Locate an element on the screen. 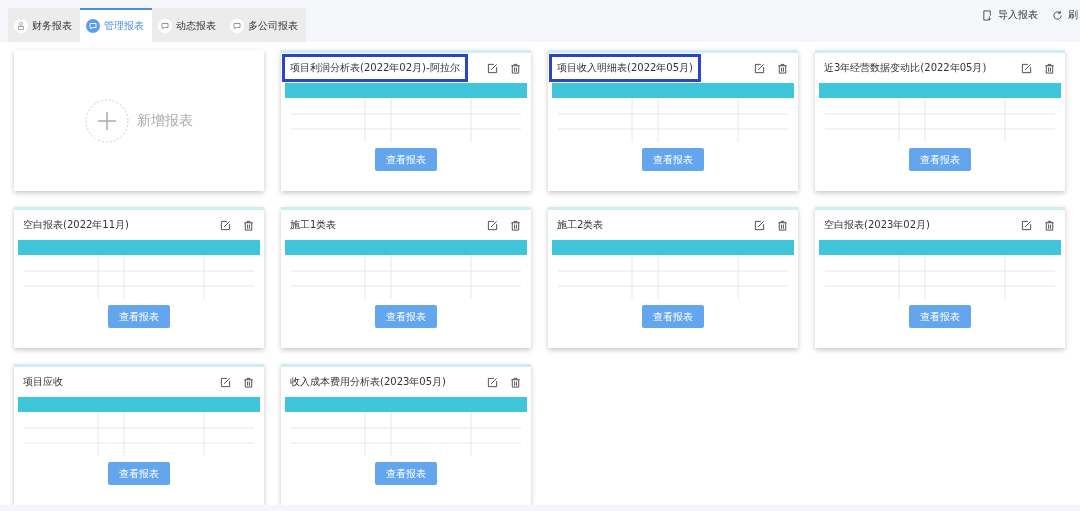 The image size is (1080, 511). tab: 多公司报表 is located at coordinates (265, 25).